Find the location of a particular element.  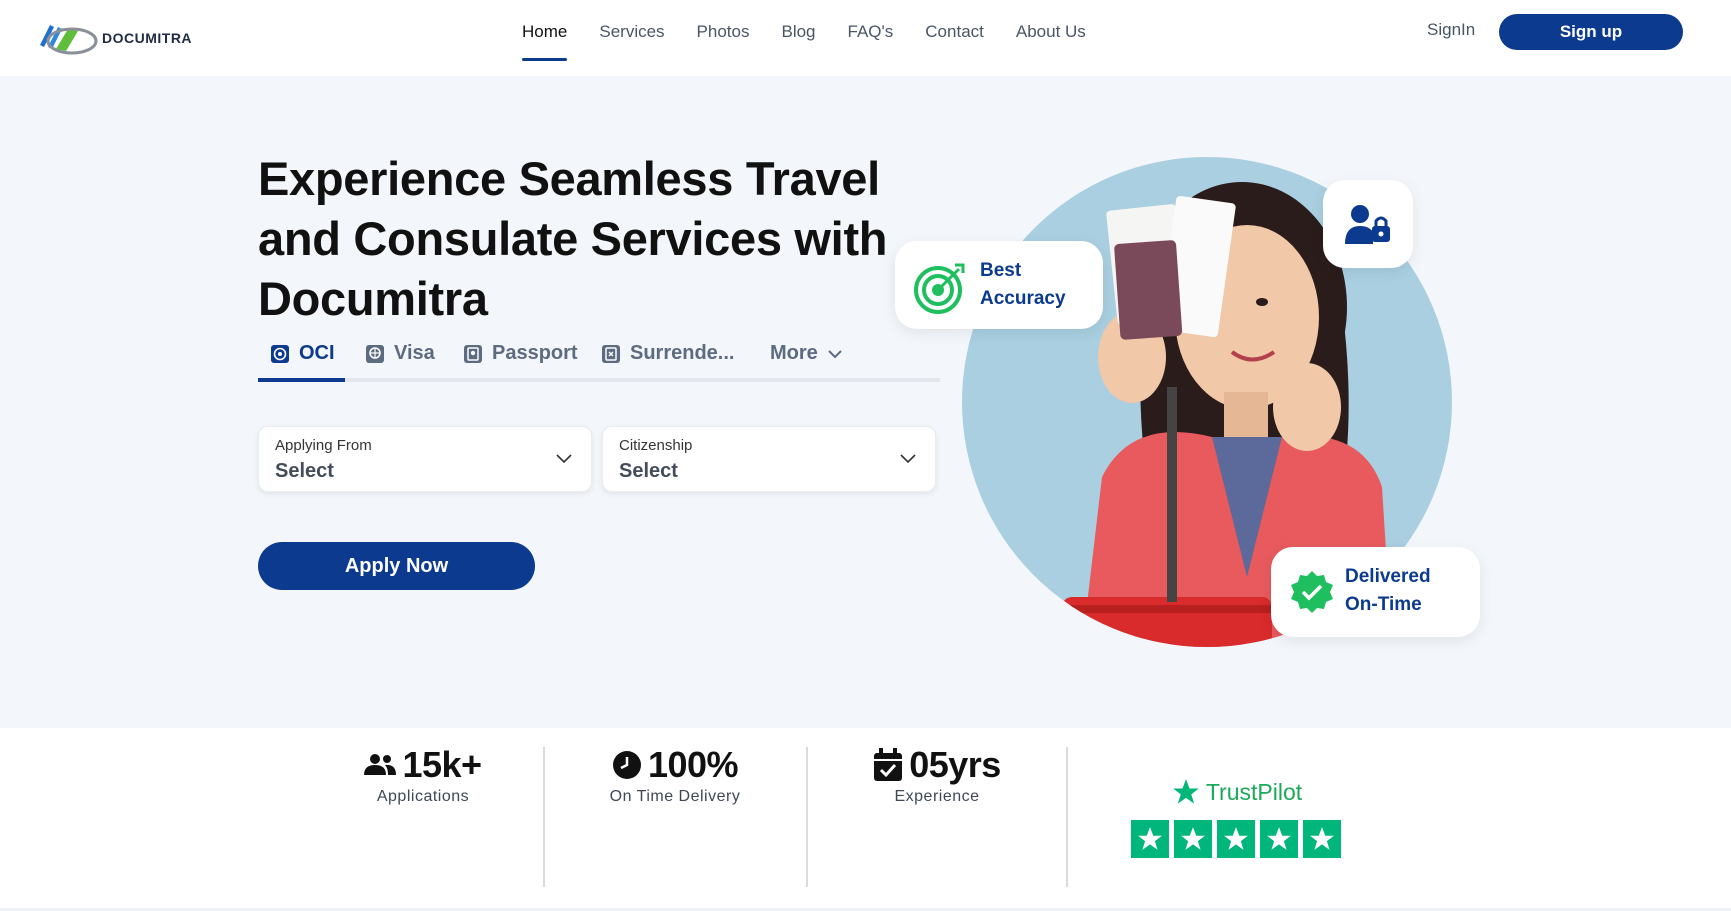

tab-visa-label: Visa is located at coordinates (414, 353).